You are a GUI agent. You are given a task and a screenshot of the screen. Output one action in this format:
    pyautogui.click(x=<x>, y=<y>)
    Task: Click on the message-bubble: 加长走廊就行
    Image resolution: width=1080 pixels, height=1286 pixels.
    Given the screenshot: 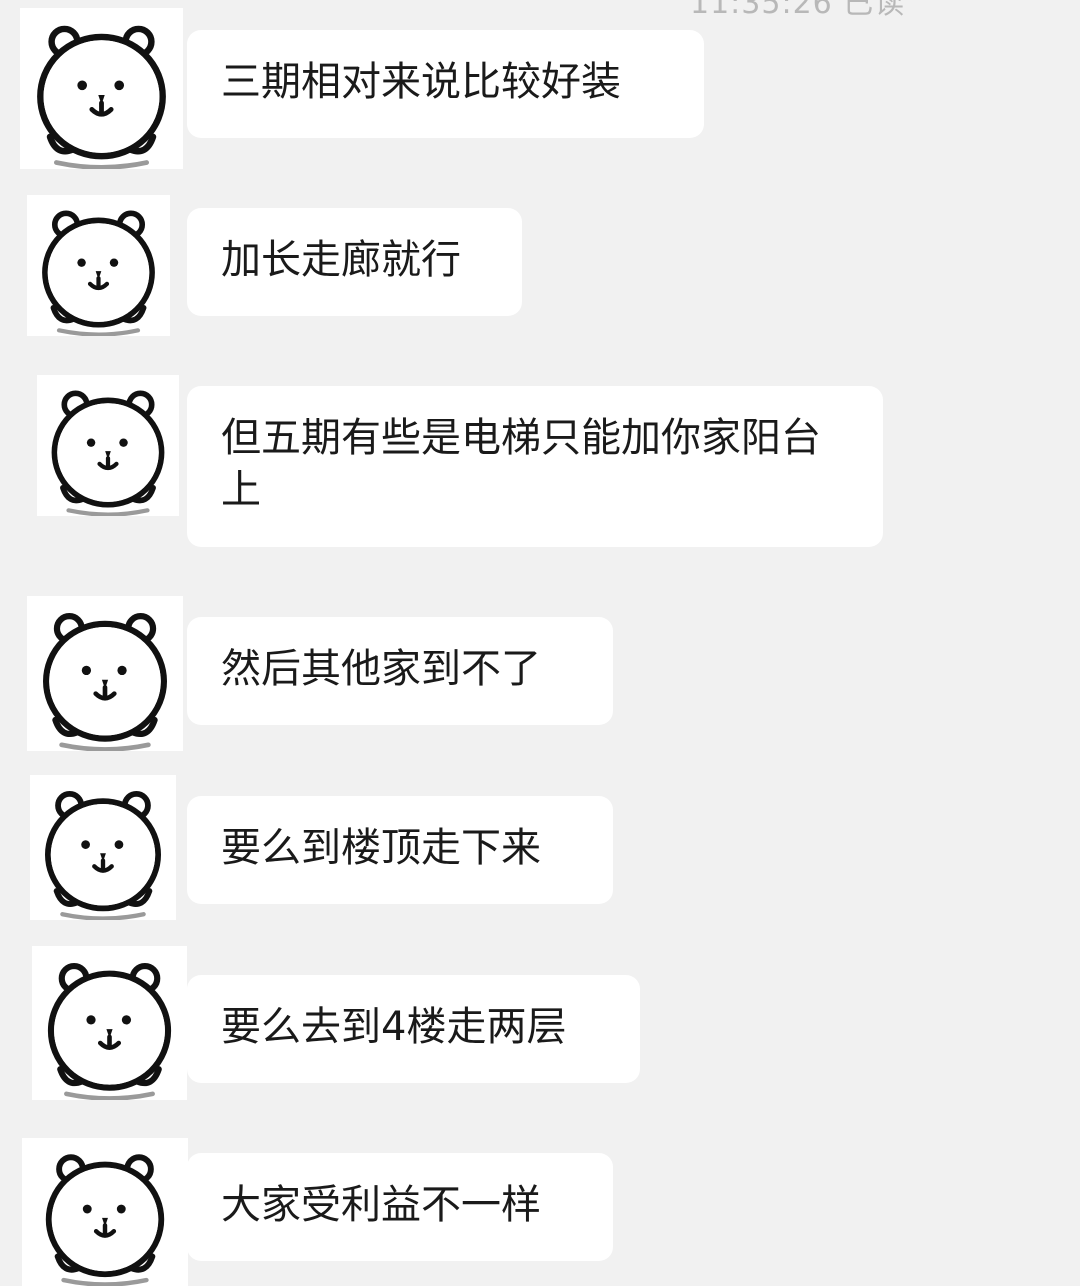 What is the action you would take?
    pyautogui.click(x=354, y=262)
    